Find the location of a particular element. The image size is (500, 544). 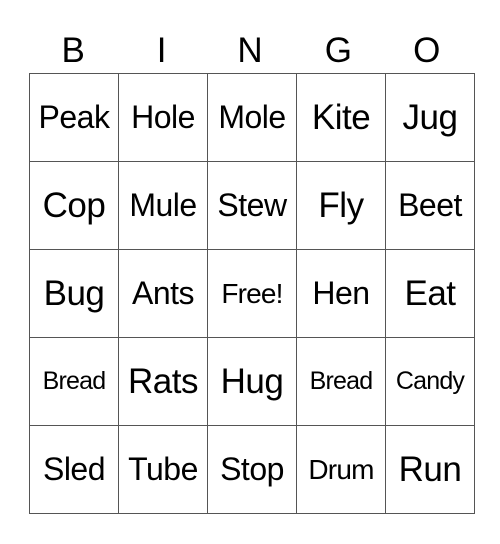

bingo-cell: Mule is located at coordinates (163, 205).